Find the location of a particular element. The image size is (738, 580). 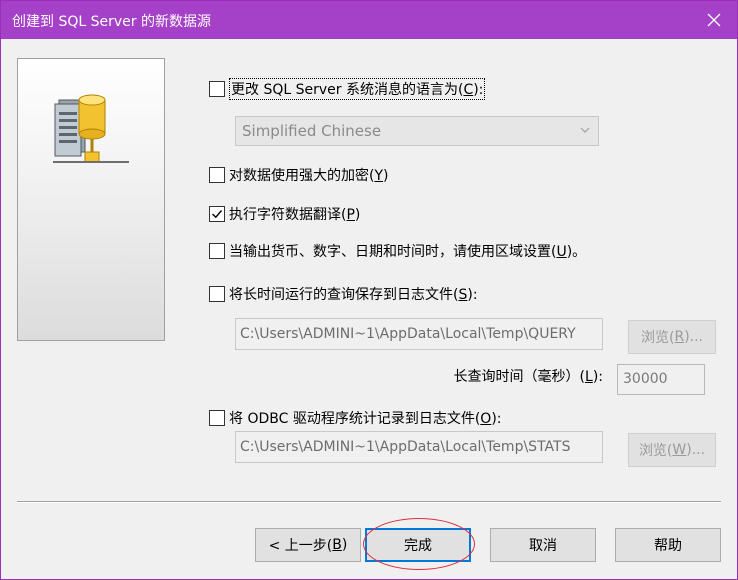

save-long-queries-option: 将长时间运行的查询保存到日志文件(S): is located at coordinates (343, 294).